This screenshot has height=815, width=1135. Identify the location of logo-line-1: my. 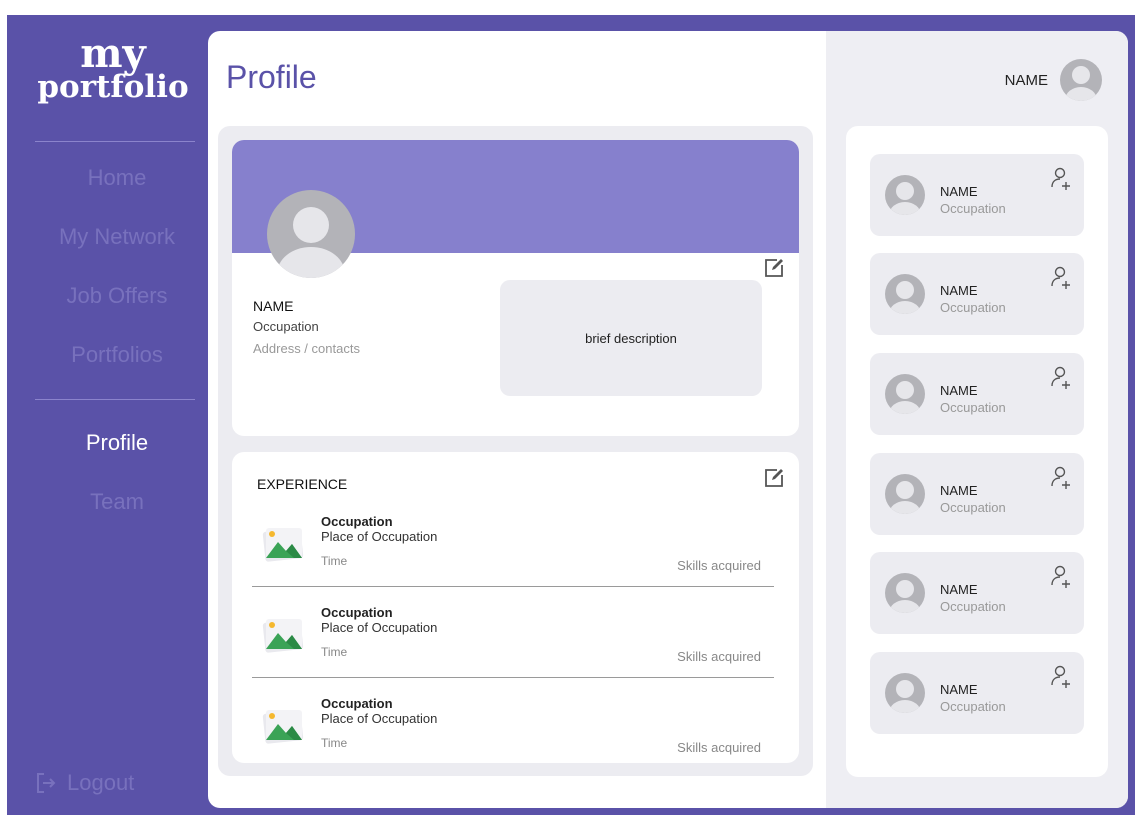
(113, 53).